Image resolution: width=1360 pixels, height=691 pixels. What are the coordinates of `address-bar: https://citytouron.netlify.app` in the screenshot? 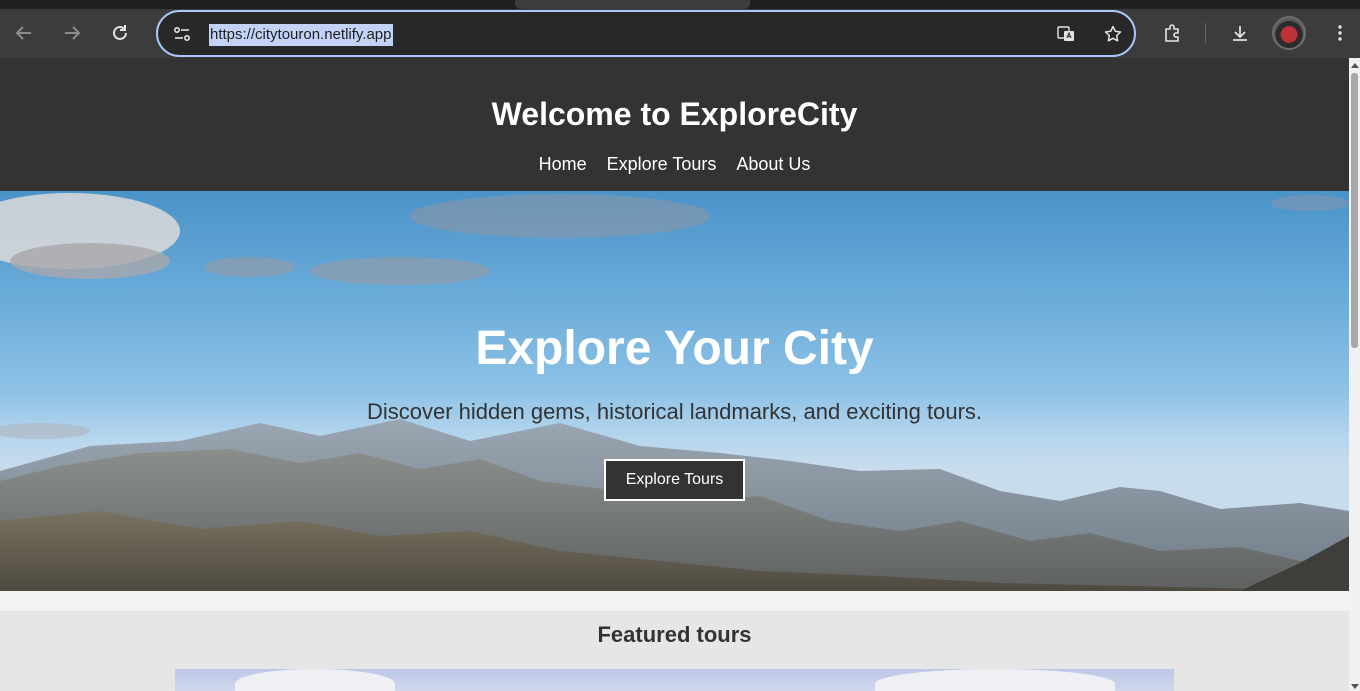 It's located at (646, 33).